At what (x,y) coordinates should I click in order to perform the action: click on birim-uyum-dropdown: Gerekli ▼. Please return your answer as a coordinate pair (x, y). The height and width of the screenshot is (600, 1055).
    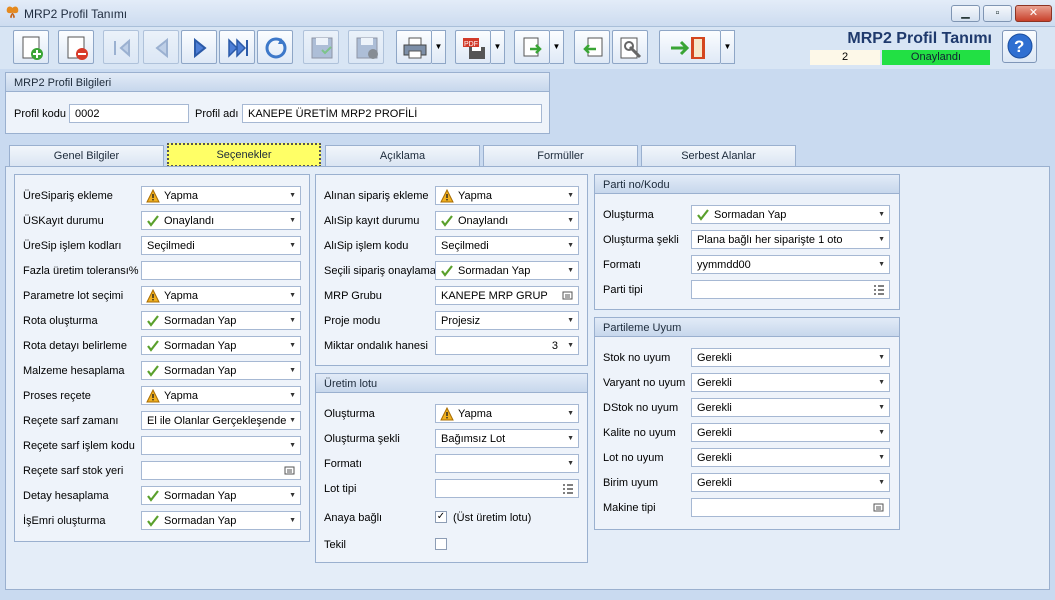
    Looking at the image, I should click on (790, 482).